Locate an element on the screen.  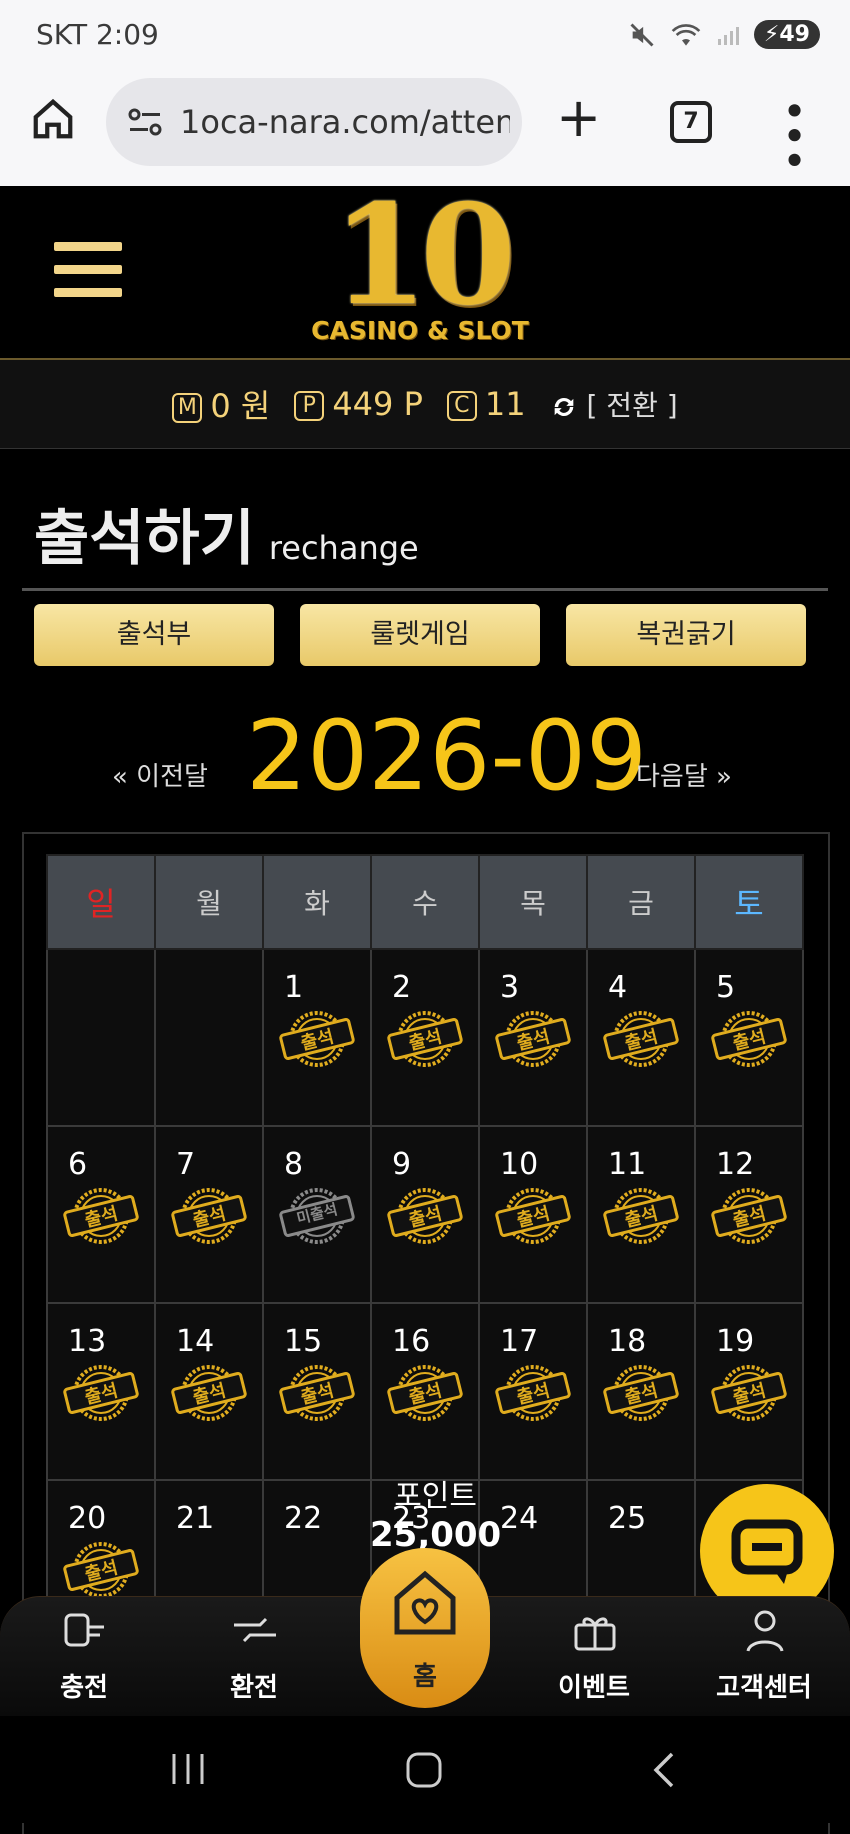
day-number: 10 is located at coordinates (519, 1164).